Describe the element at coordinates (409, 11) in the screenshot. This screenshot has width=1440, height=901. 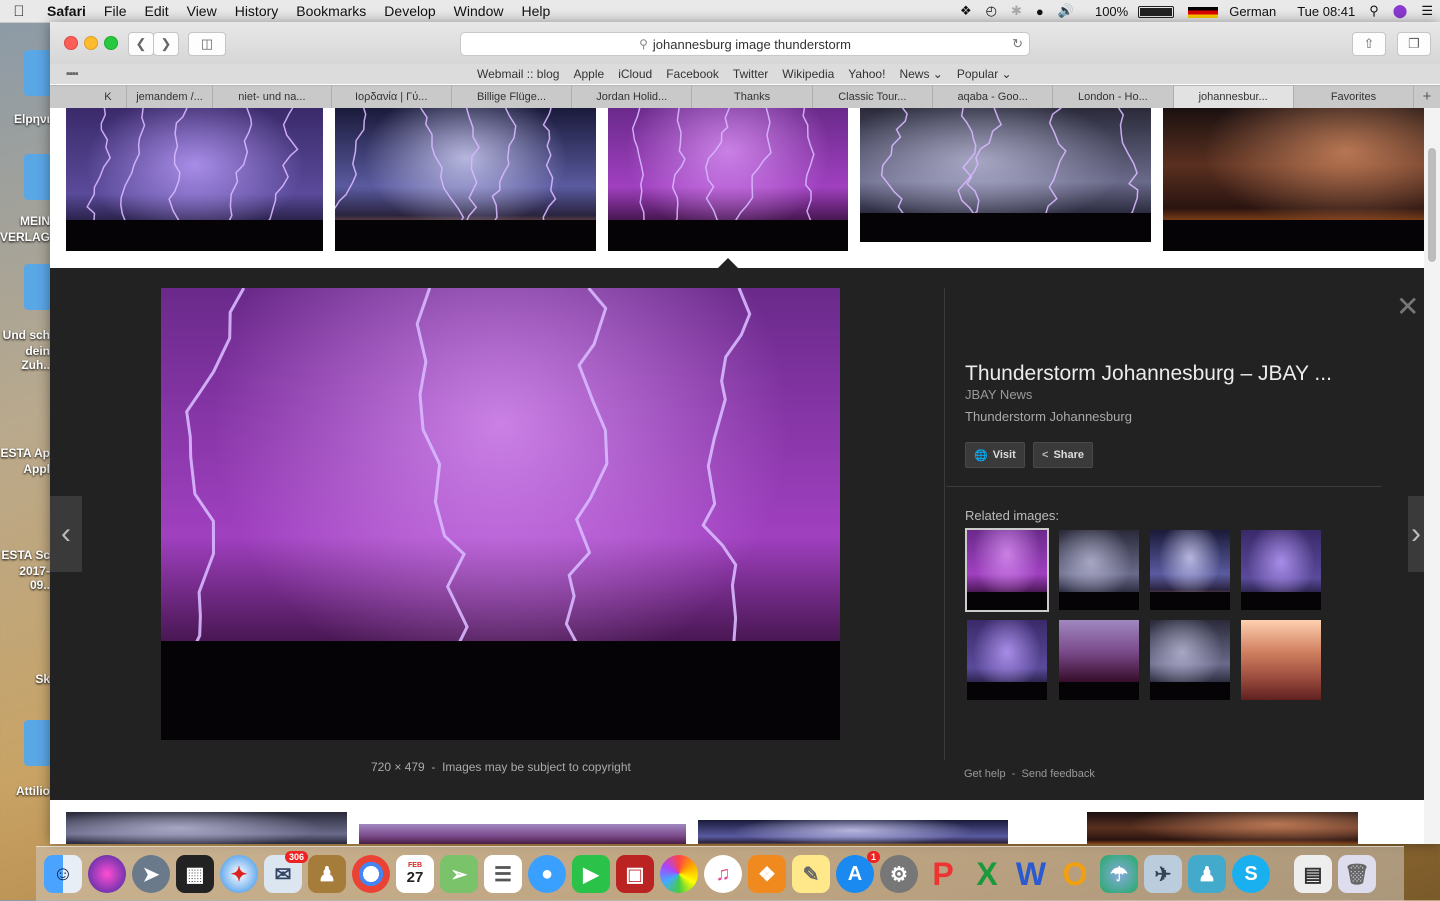
I see `menu-develop: Develop` at that location.